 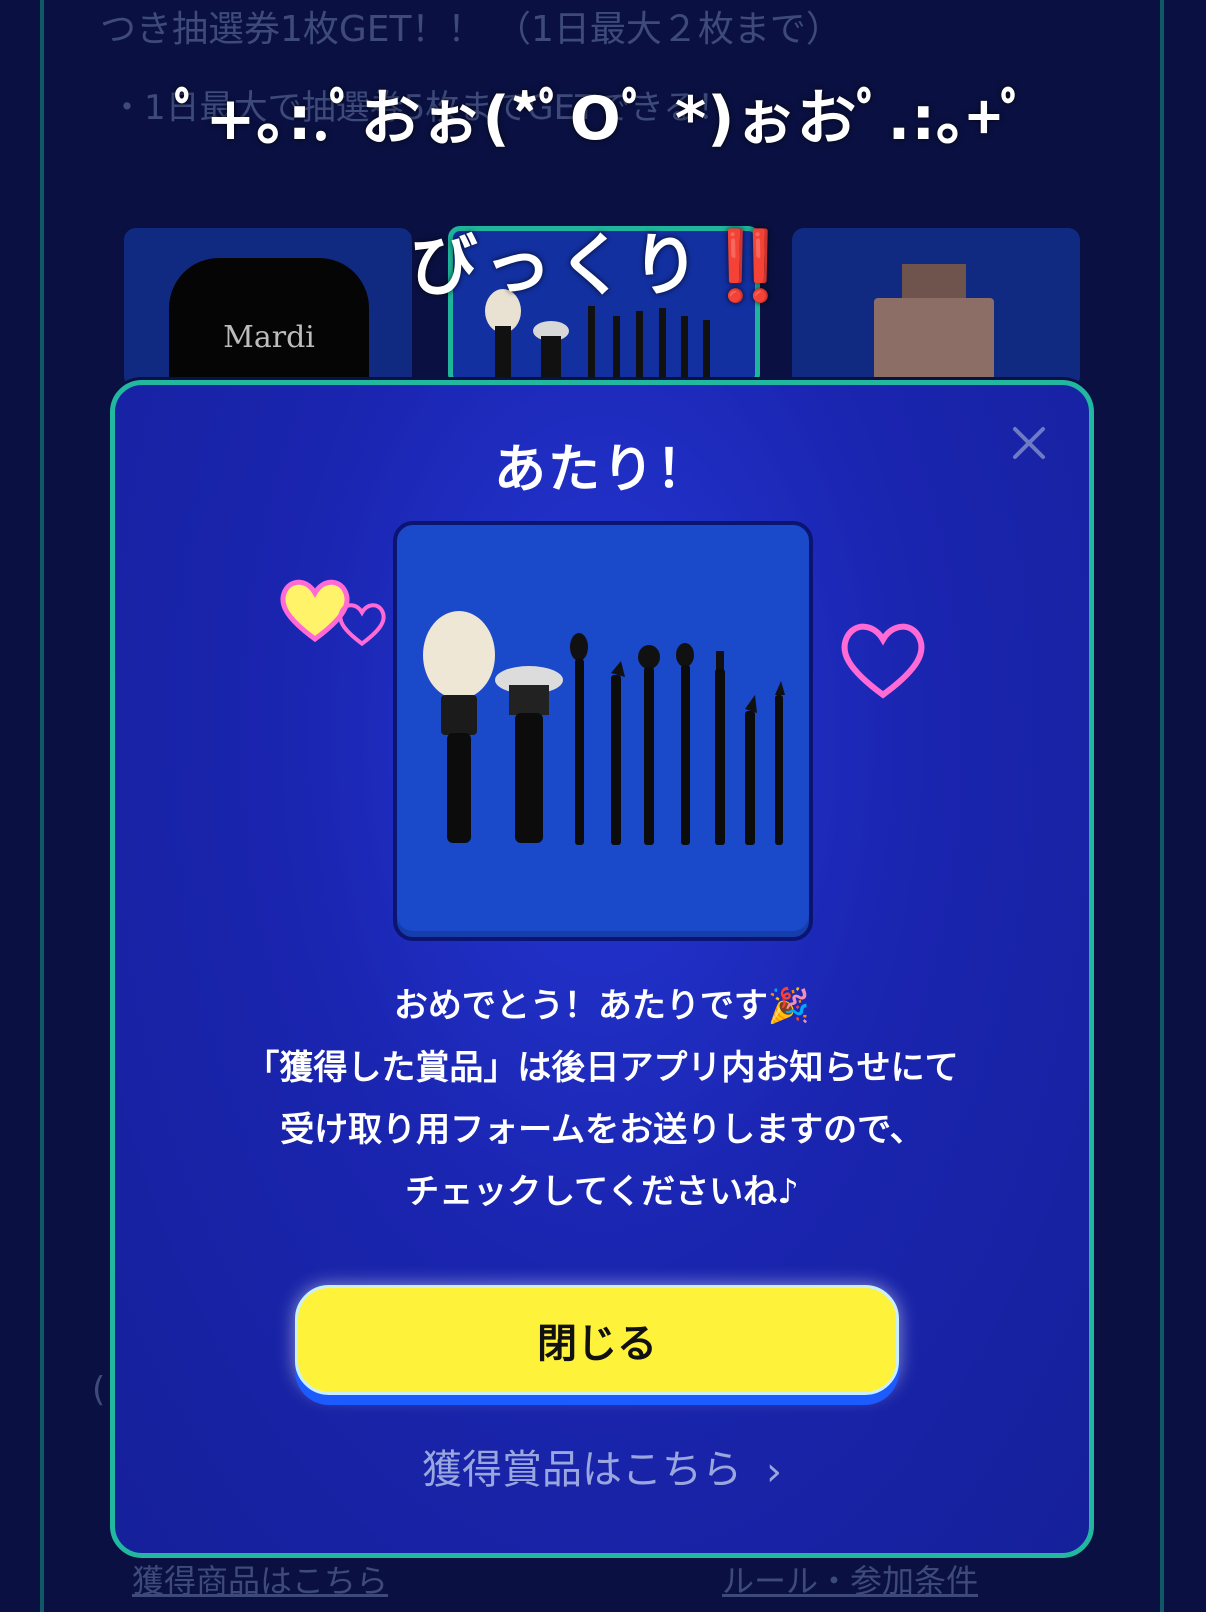 I want to click on caption-surprised: びっくり‼️, so click(x=603, y=259).